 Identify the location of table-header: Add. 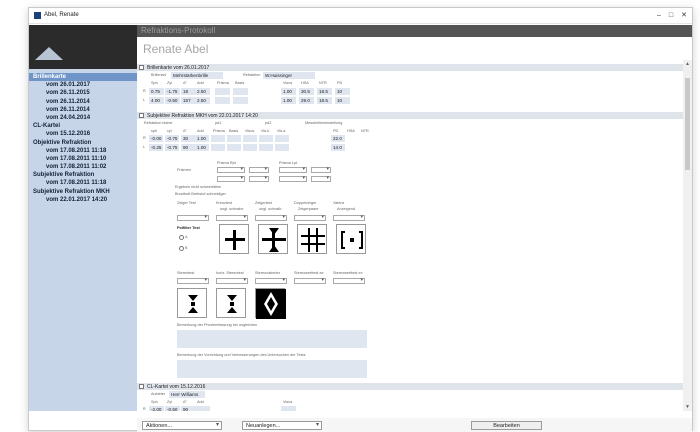
(200, 83).